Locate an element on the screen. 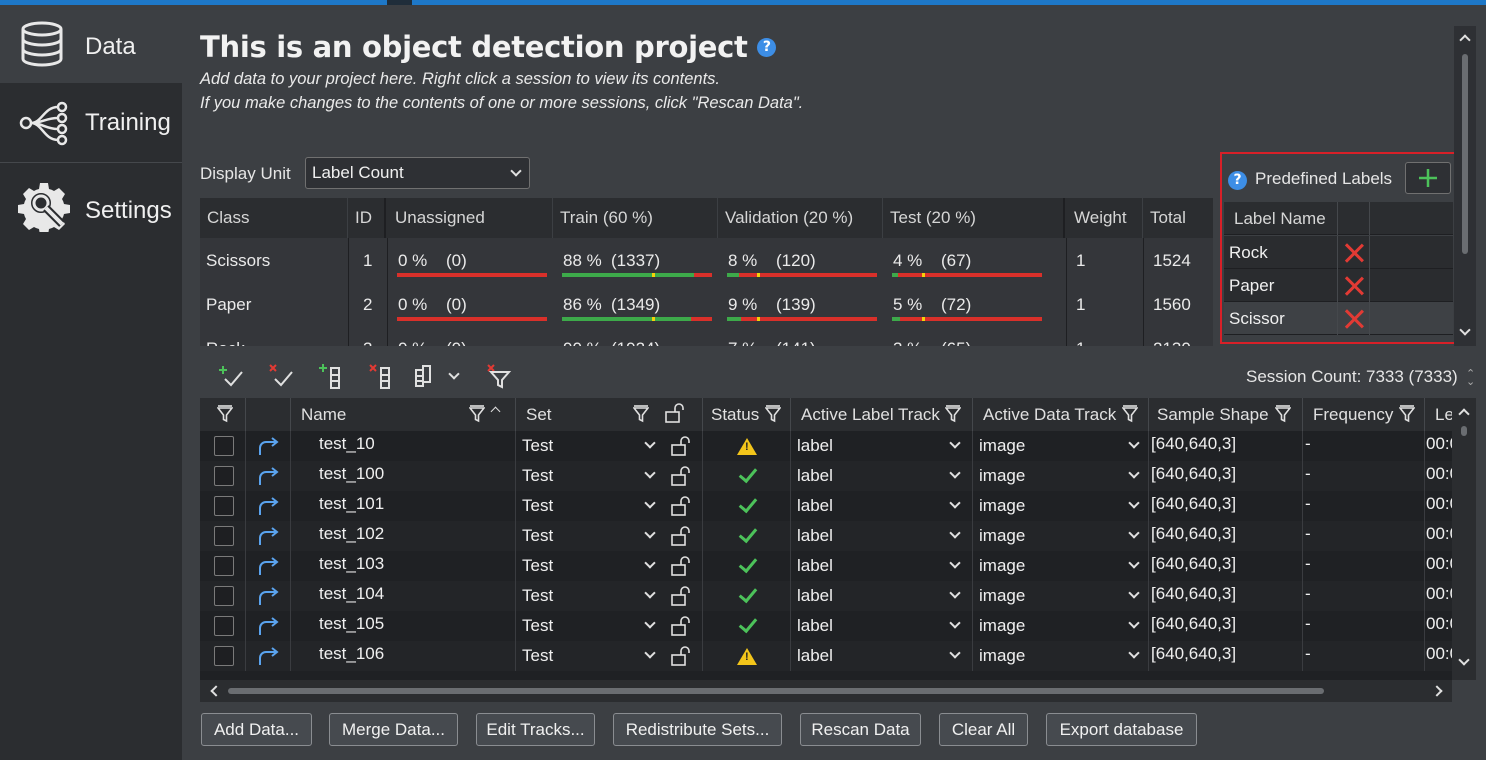 This screenshot has height=760, width=1486. session-name: test_101 is located at coordinates (403, 506).